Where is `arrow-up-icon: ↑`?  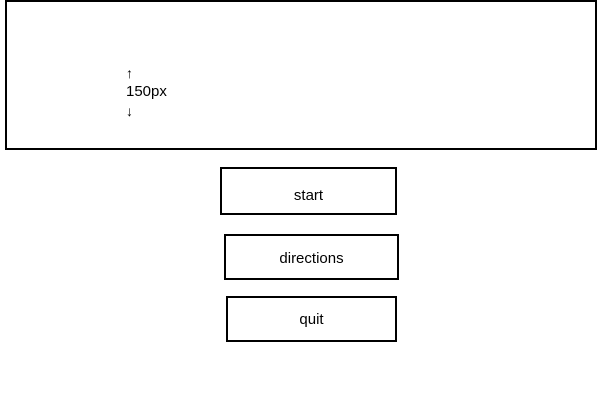
arrow-up-icon: ↑ is located at coordinates (129, 73).